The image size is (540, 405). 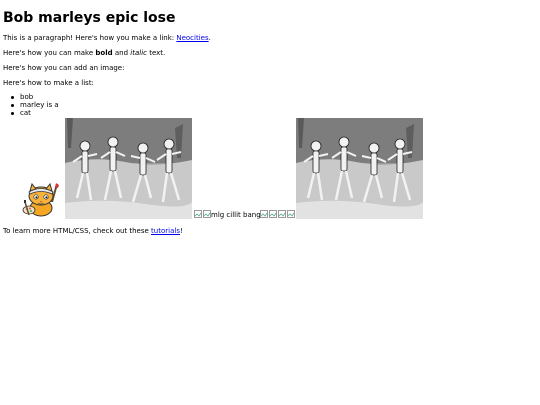 I want to click on tutorials-intro-text: To learn more HTML/CSS, check out these, so click(x=77, y=231).